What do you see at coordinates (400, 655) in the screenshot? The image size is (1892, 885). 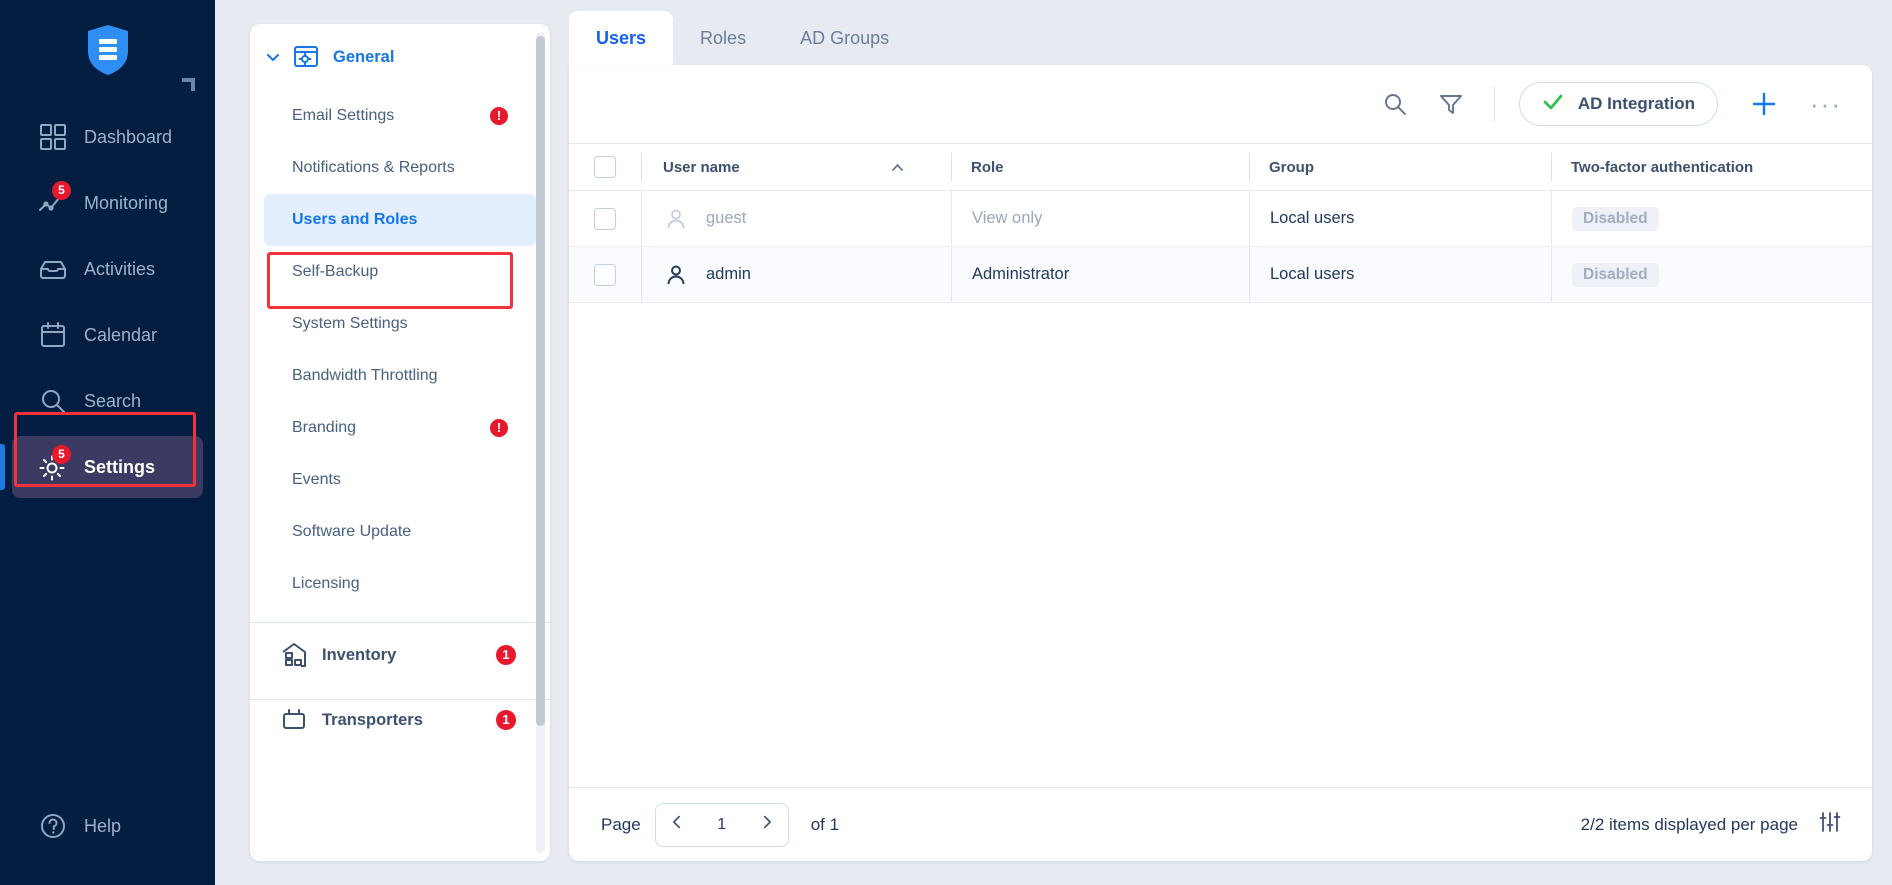 I see `settings-section-inventory: Inventory 1` at bounding box center [400, 655].